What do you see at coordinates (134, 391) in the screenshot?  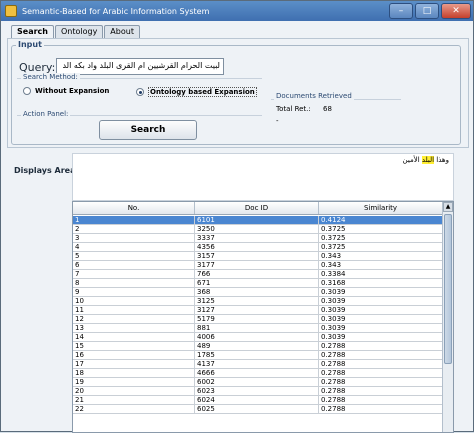 I see `cell-no: 20` at bounding box center [134, 391].